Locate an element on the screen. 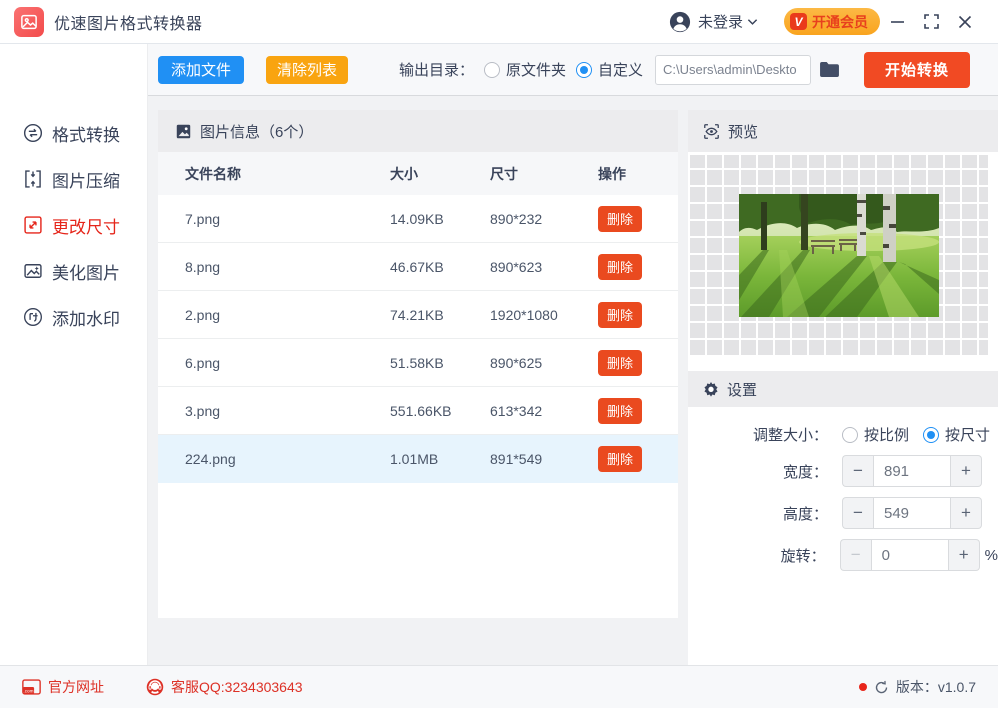 This screenshot has height=708, width=998. cell-dimensions: 890*623 is located at coordinates (516, 266).